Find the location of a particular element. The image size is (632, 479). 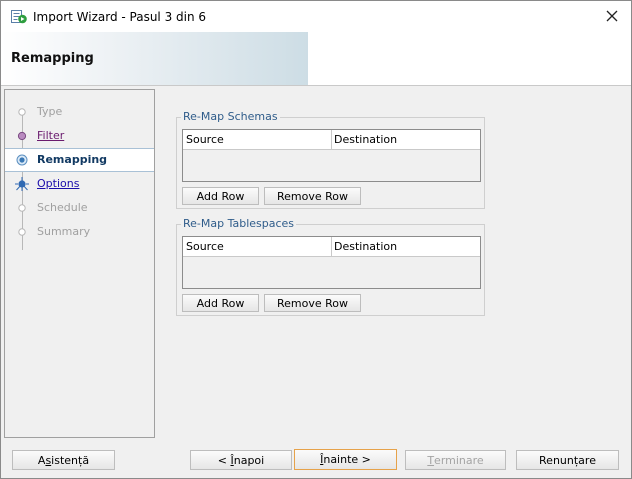

back-label-prefix: < is located at coordinates (224, 460).